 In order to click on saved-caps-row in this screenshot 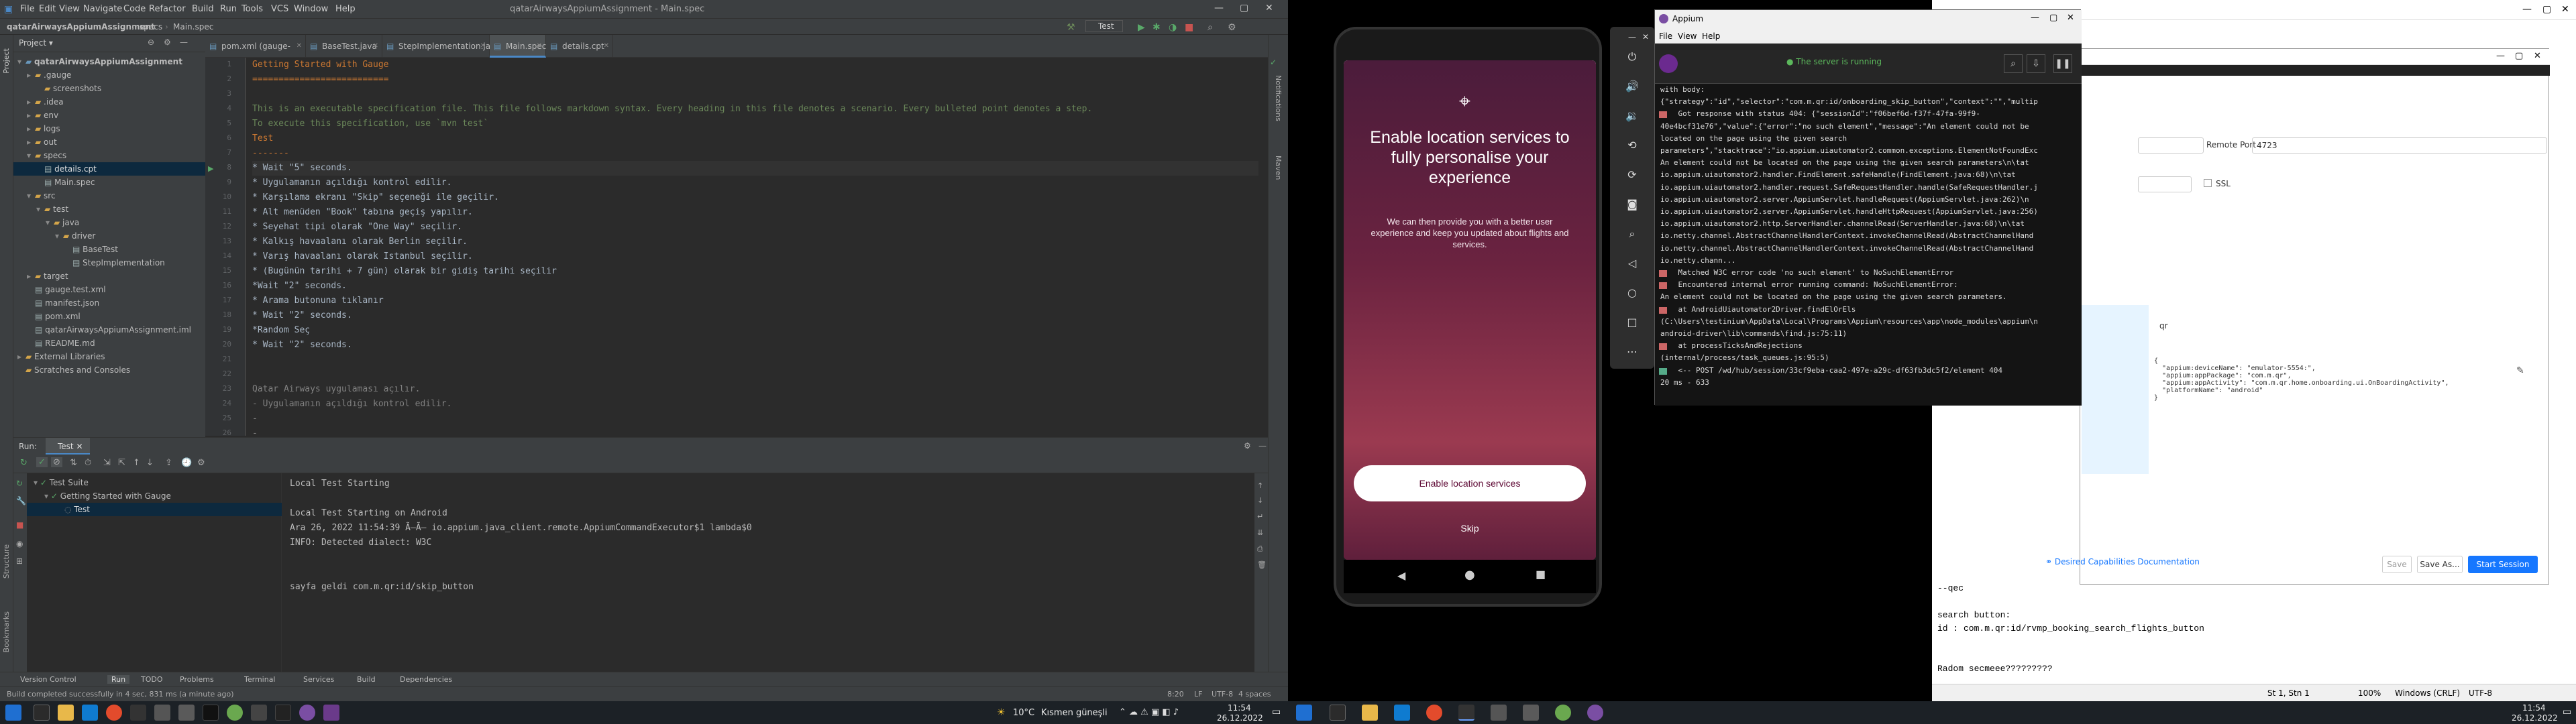, I will do `click(2115, 389)`.